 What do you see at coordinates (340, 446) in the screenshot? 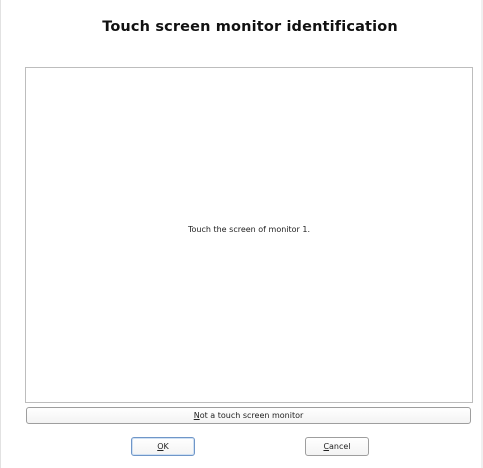
I see `cancel-label: ancel` at bounding box center [340, 446].